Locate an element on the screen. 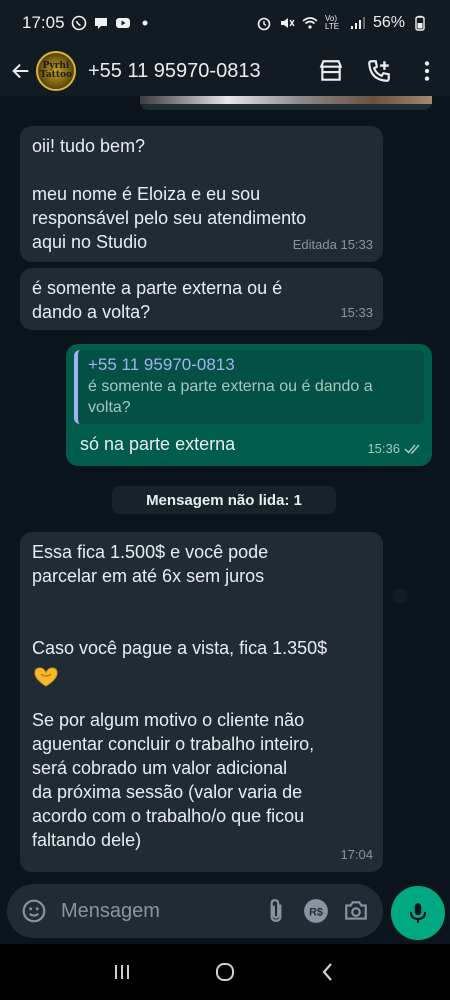  whatsapp-icon is located at coordinates (78, 23).